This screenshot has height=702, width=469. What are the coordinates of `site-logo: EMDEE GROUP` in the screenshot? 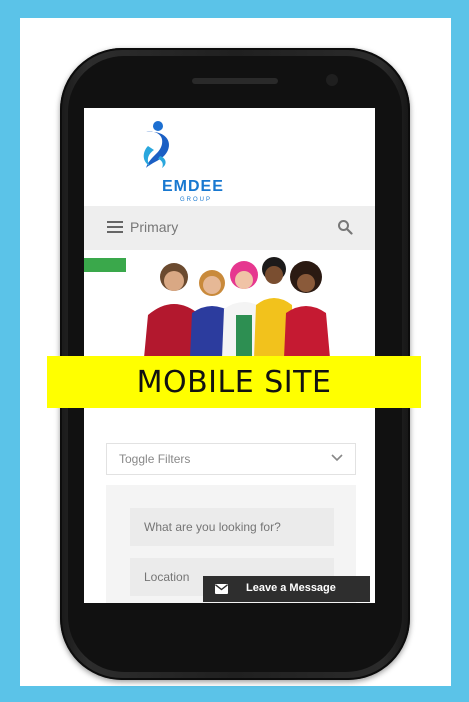 It's located at (173, 160).